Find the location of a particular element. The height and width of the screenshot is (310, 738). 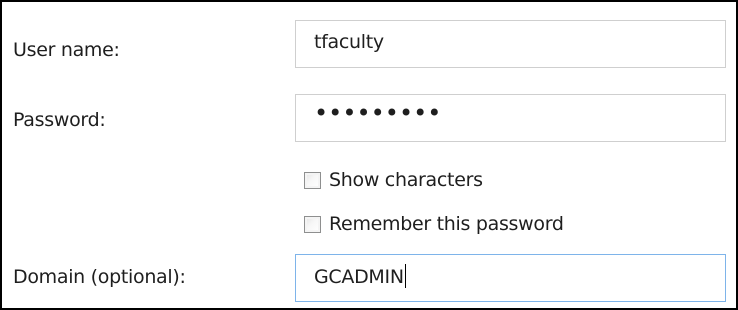

text-cursor is located at coordinates (405, 276).